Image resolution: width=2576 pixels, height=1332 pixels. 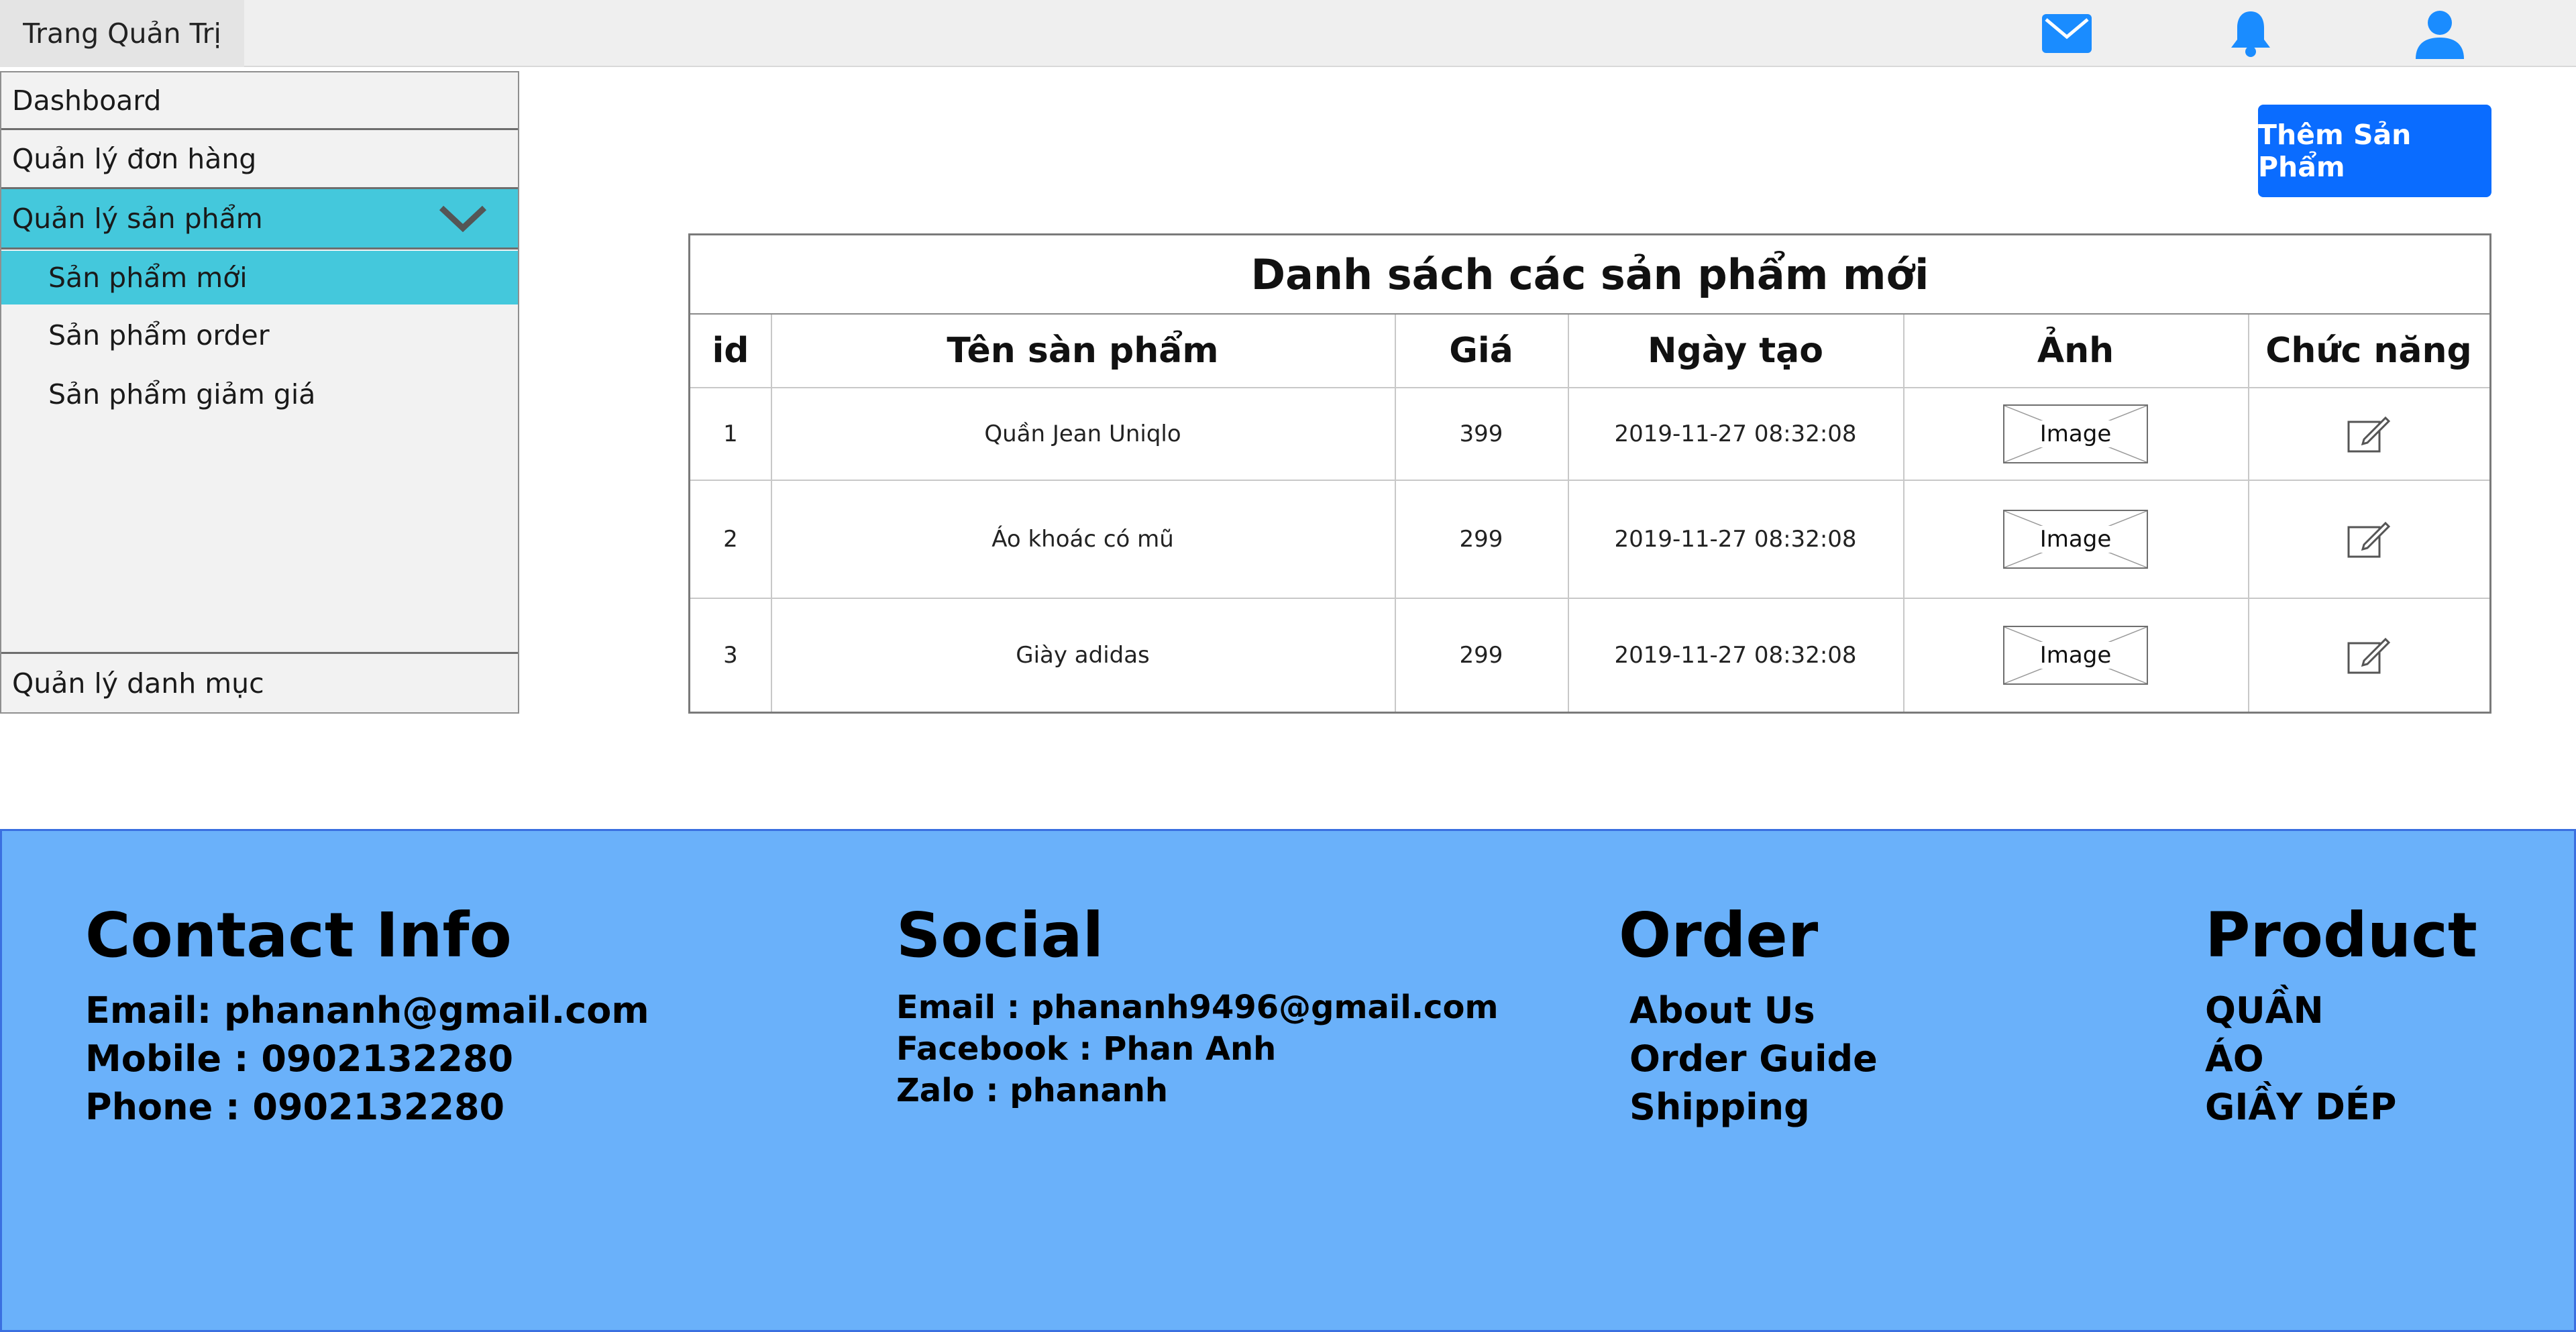 What do you see at coordinates (730, 655) in the screenshot?
I see `cell-id: 3` at bounding box center [730, 655].